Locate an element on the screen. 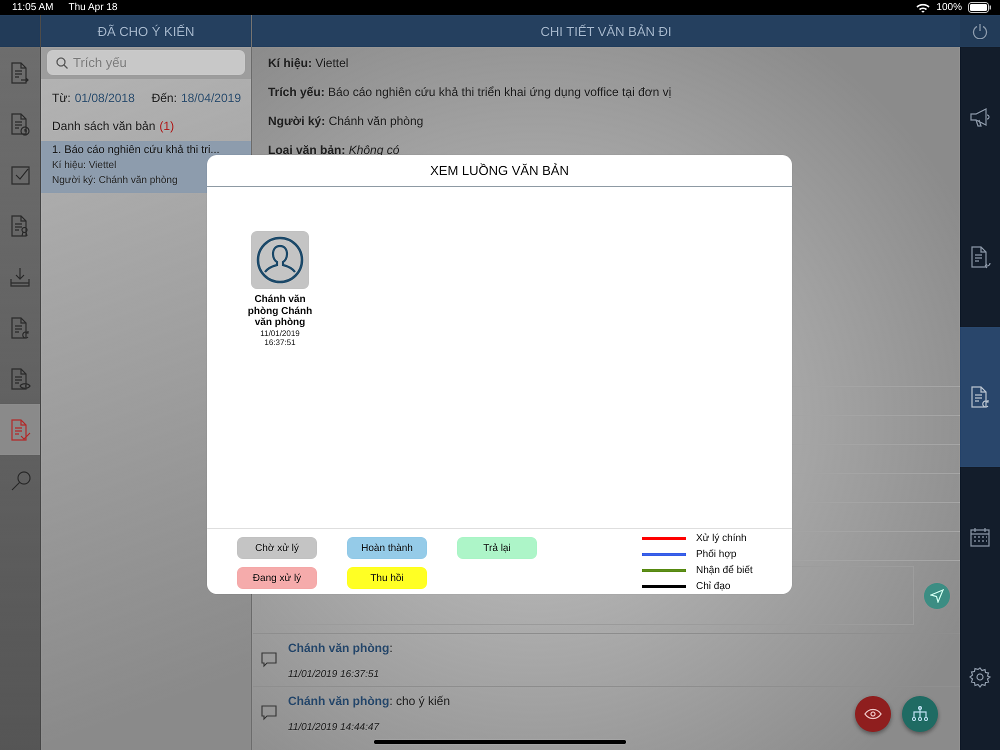 This screenshot has width=1000, height=750. field-line: Người ký: Chánh văn phòng is located at coordinates (346, 121).